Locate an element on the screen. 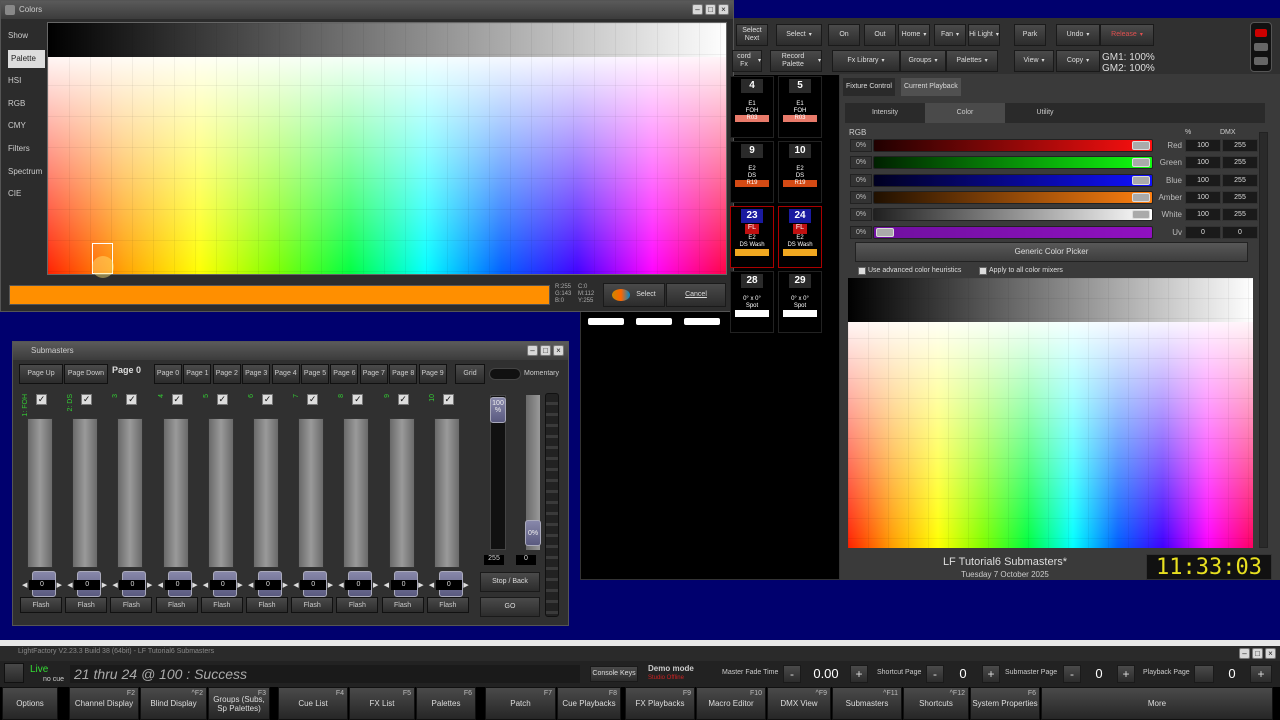 The height and width of the screenshot is (720, 1280). toolbar-view-button: View ▾ is located at coordinates (1034, 61).